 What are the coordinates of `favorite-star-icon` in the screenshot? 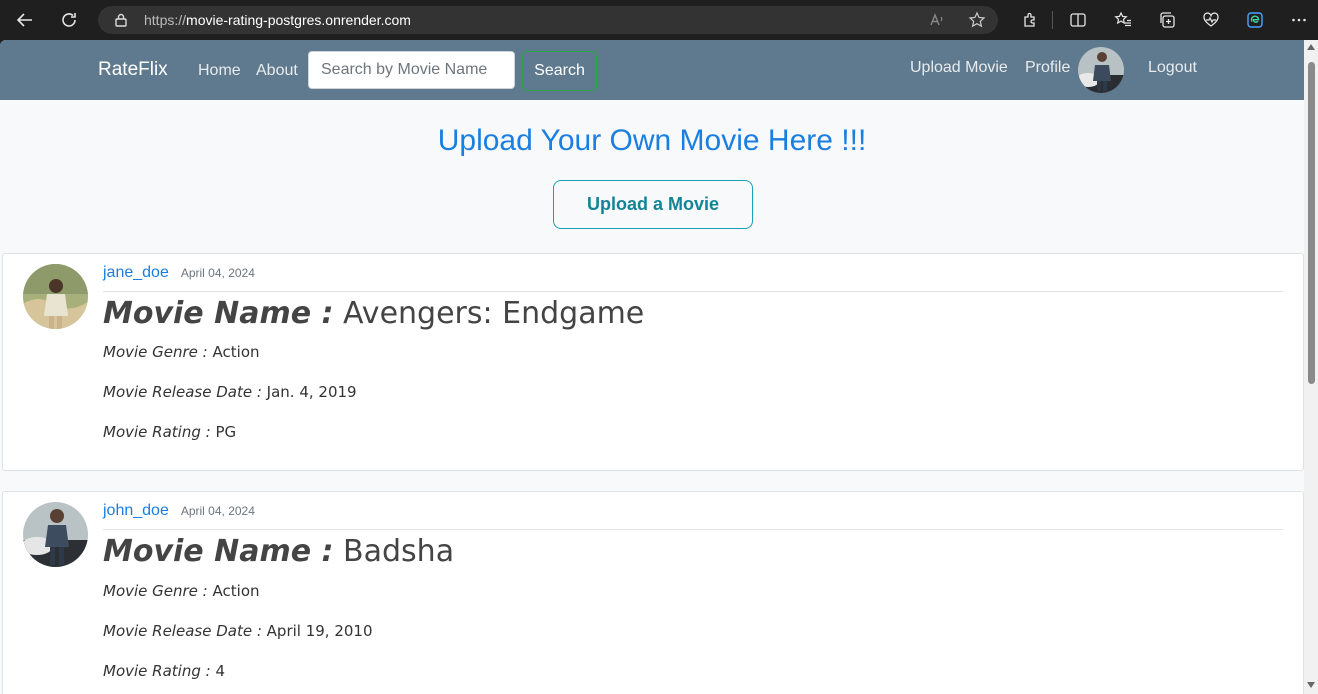 It's located at (977, 20).